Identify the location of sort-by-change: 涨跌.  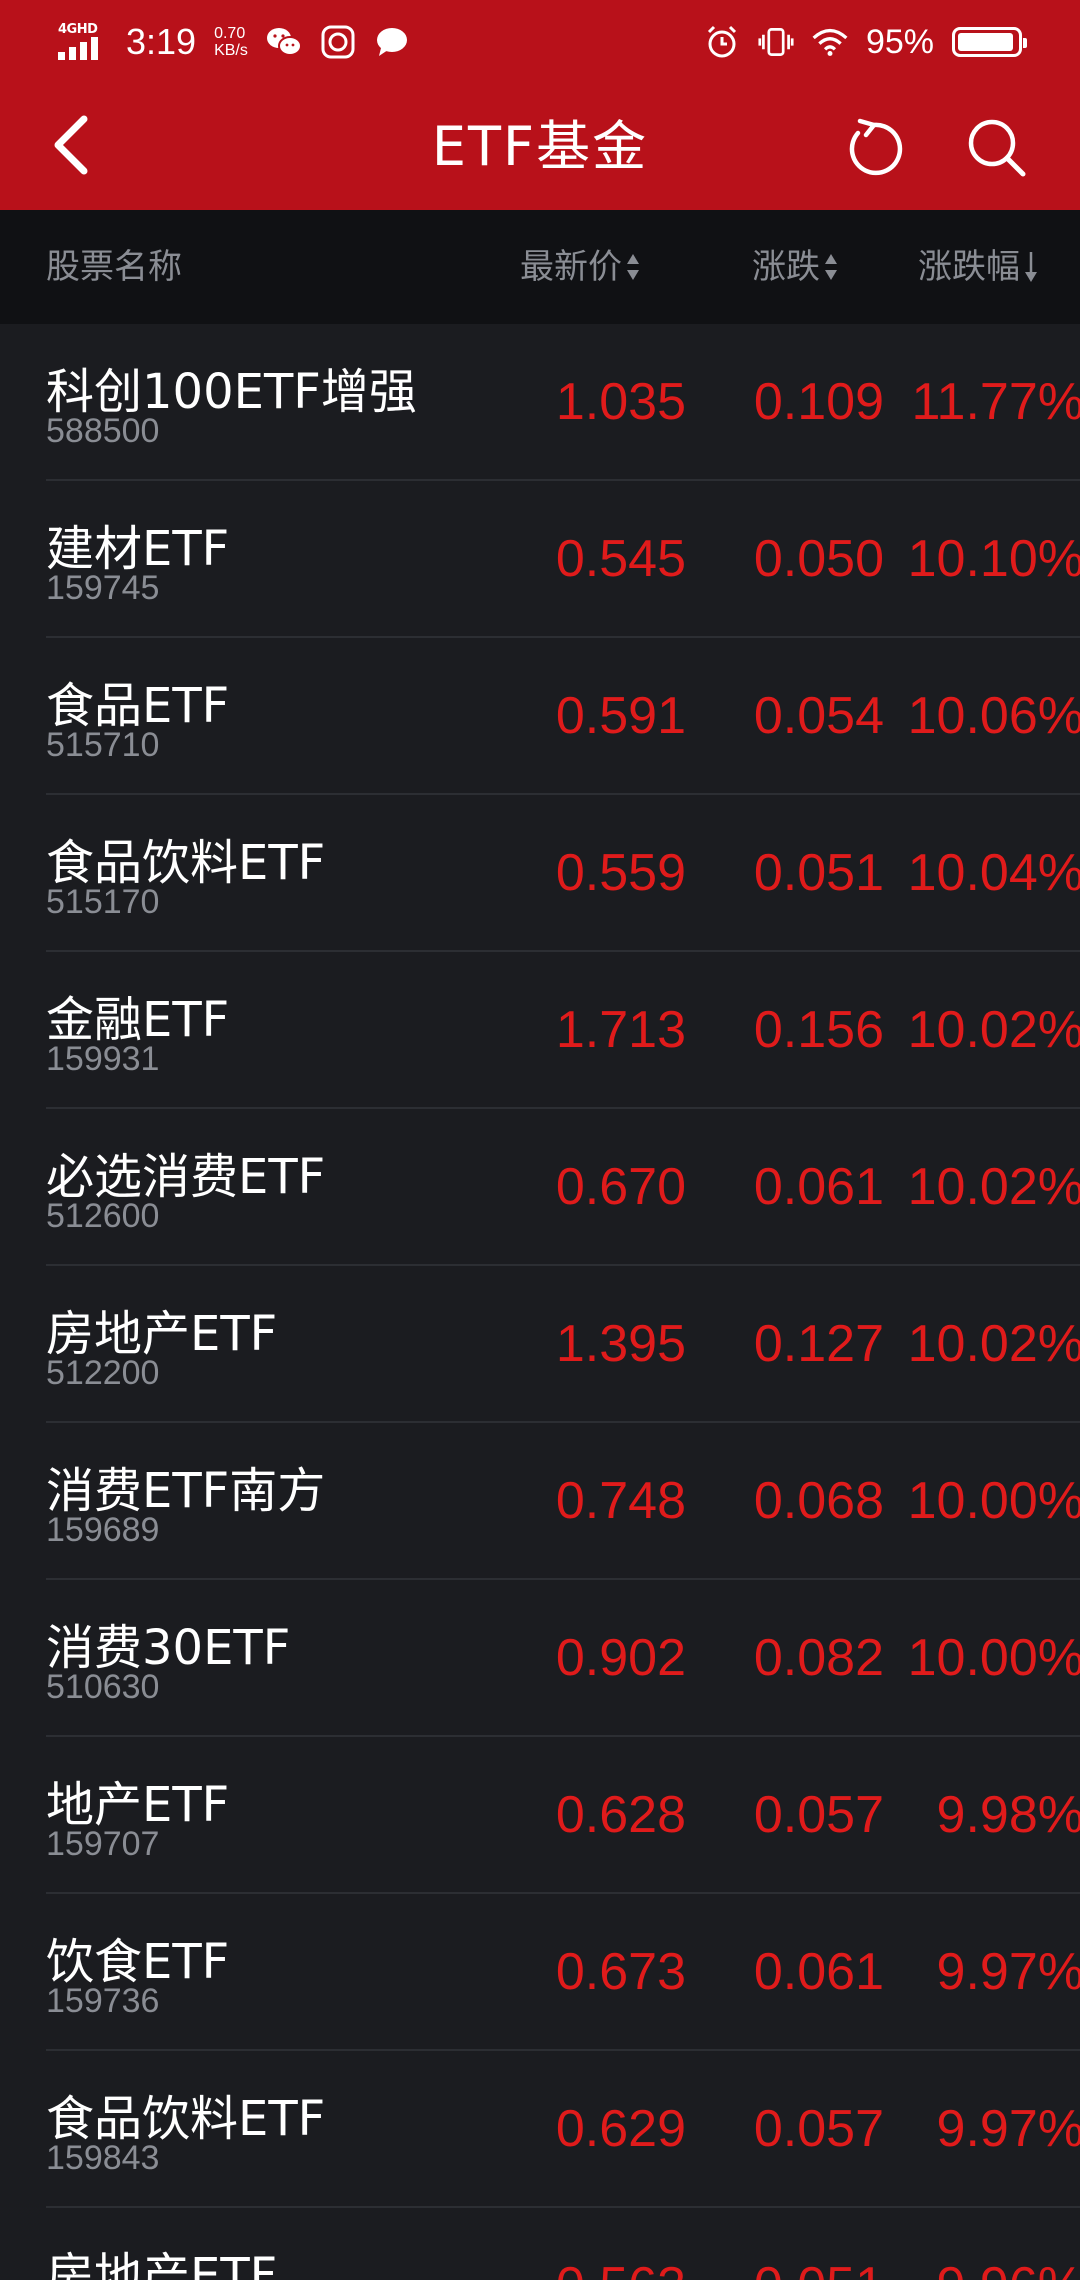
(795, 267).